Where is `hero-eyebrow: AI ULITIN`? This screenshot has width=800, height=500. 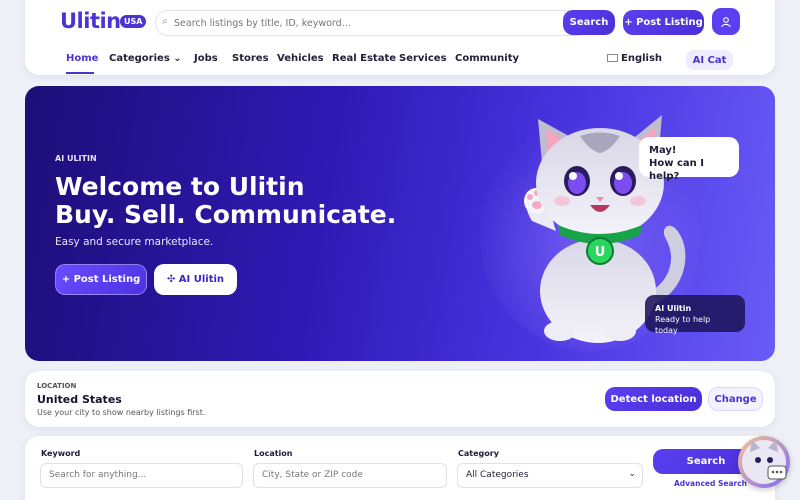 hero-eyebrow: AI ULITIN is located at coordinates (76, 158).